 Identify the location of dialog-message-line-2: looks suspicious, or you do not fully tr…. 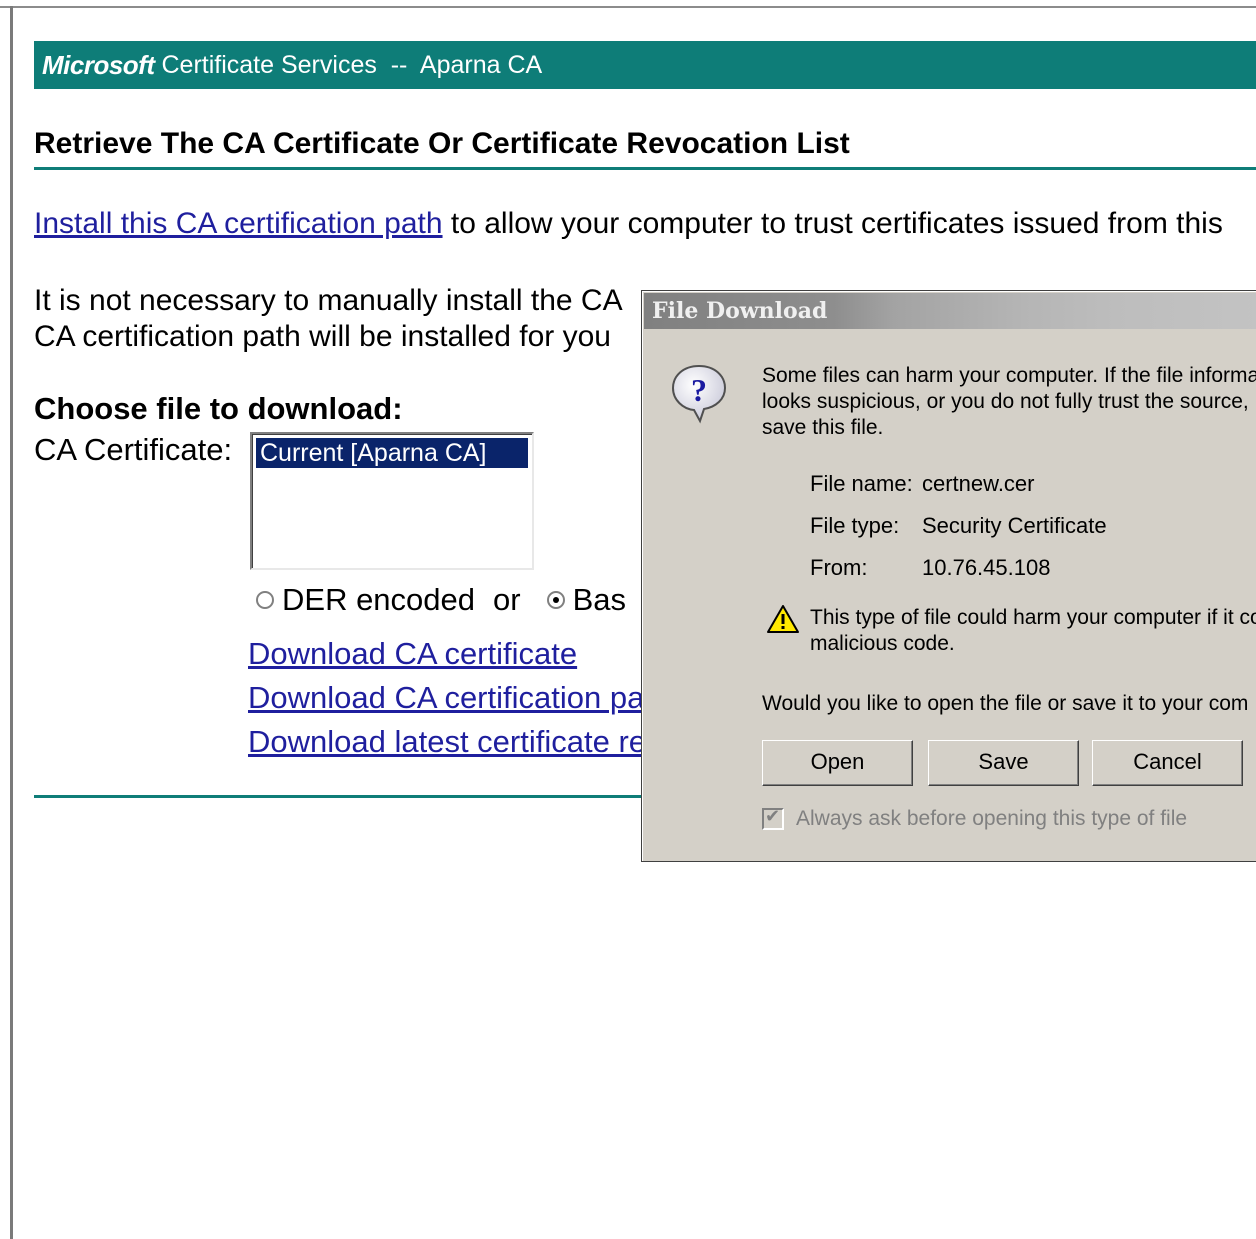
(1005, 401).